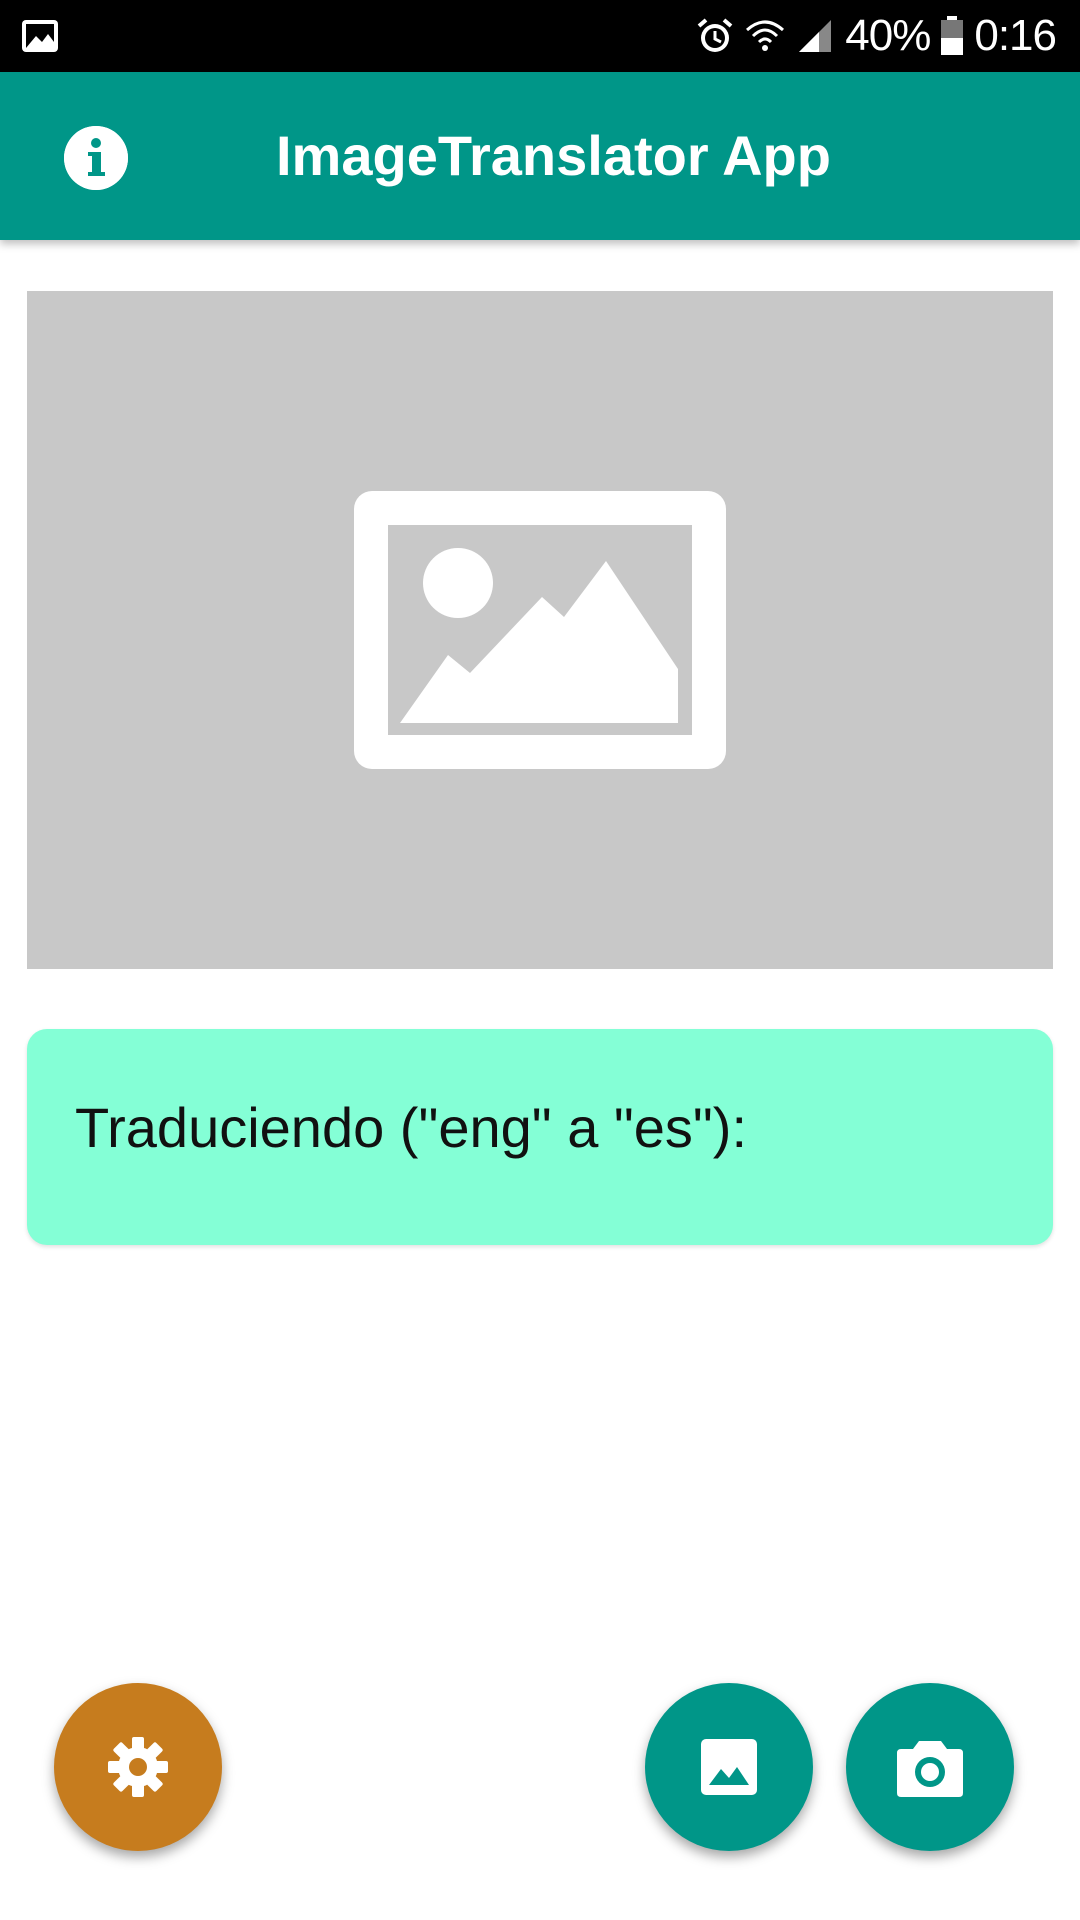 The image size is (1080, 1920). I want to click on battery-percent: 40%, so click(888, 35).